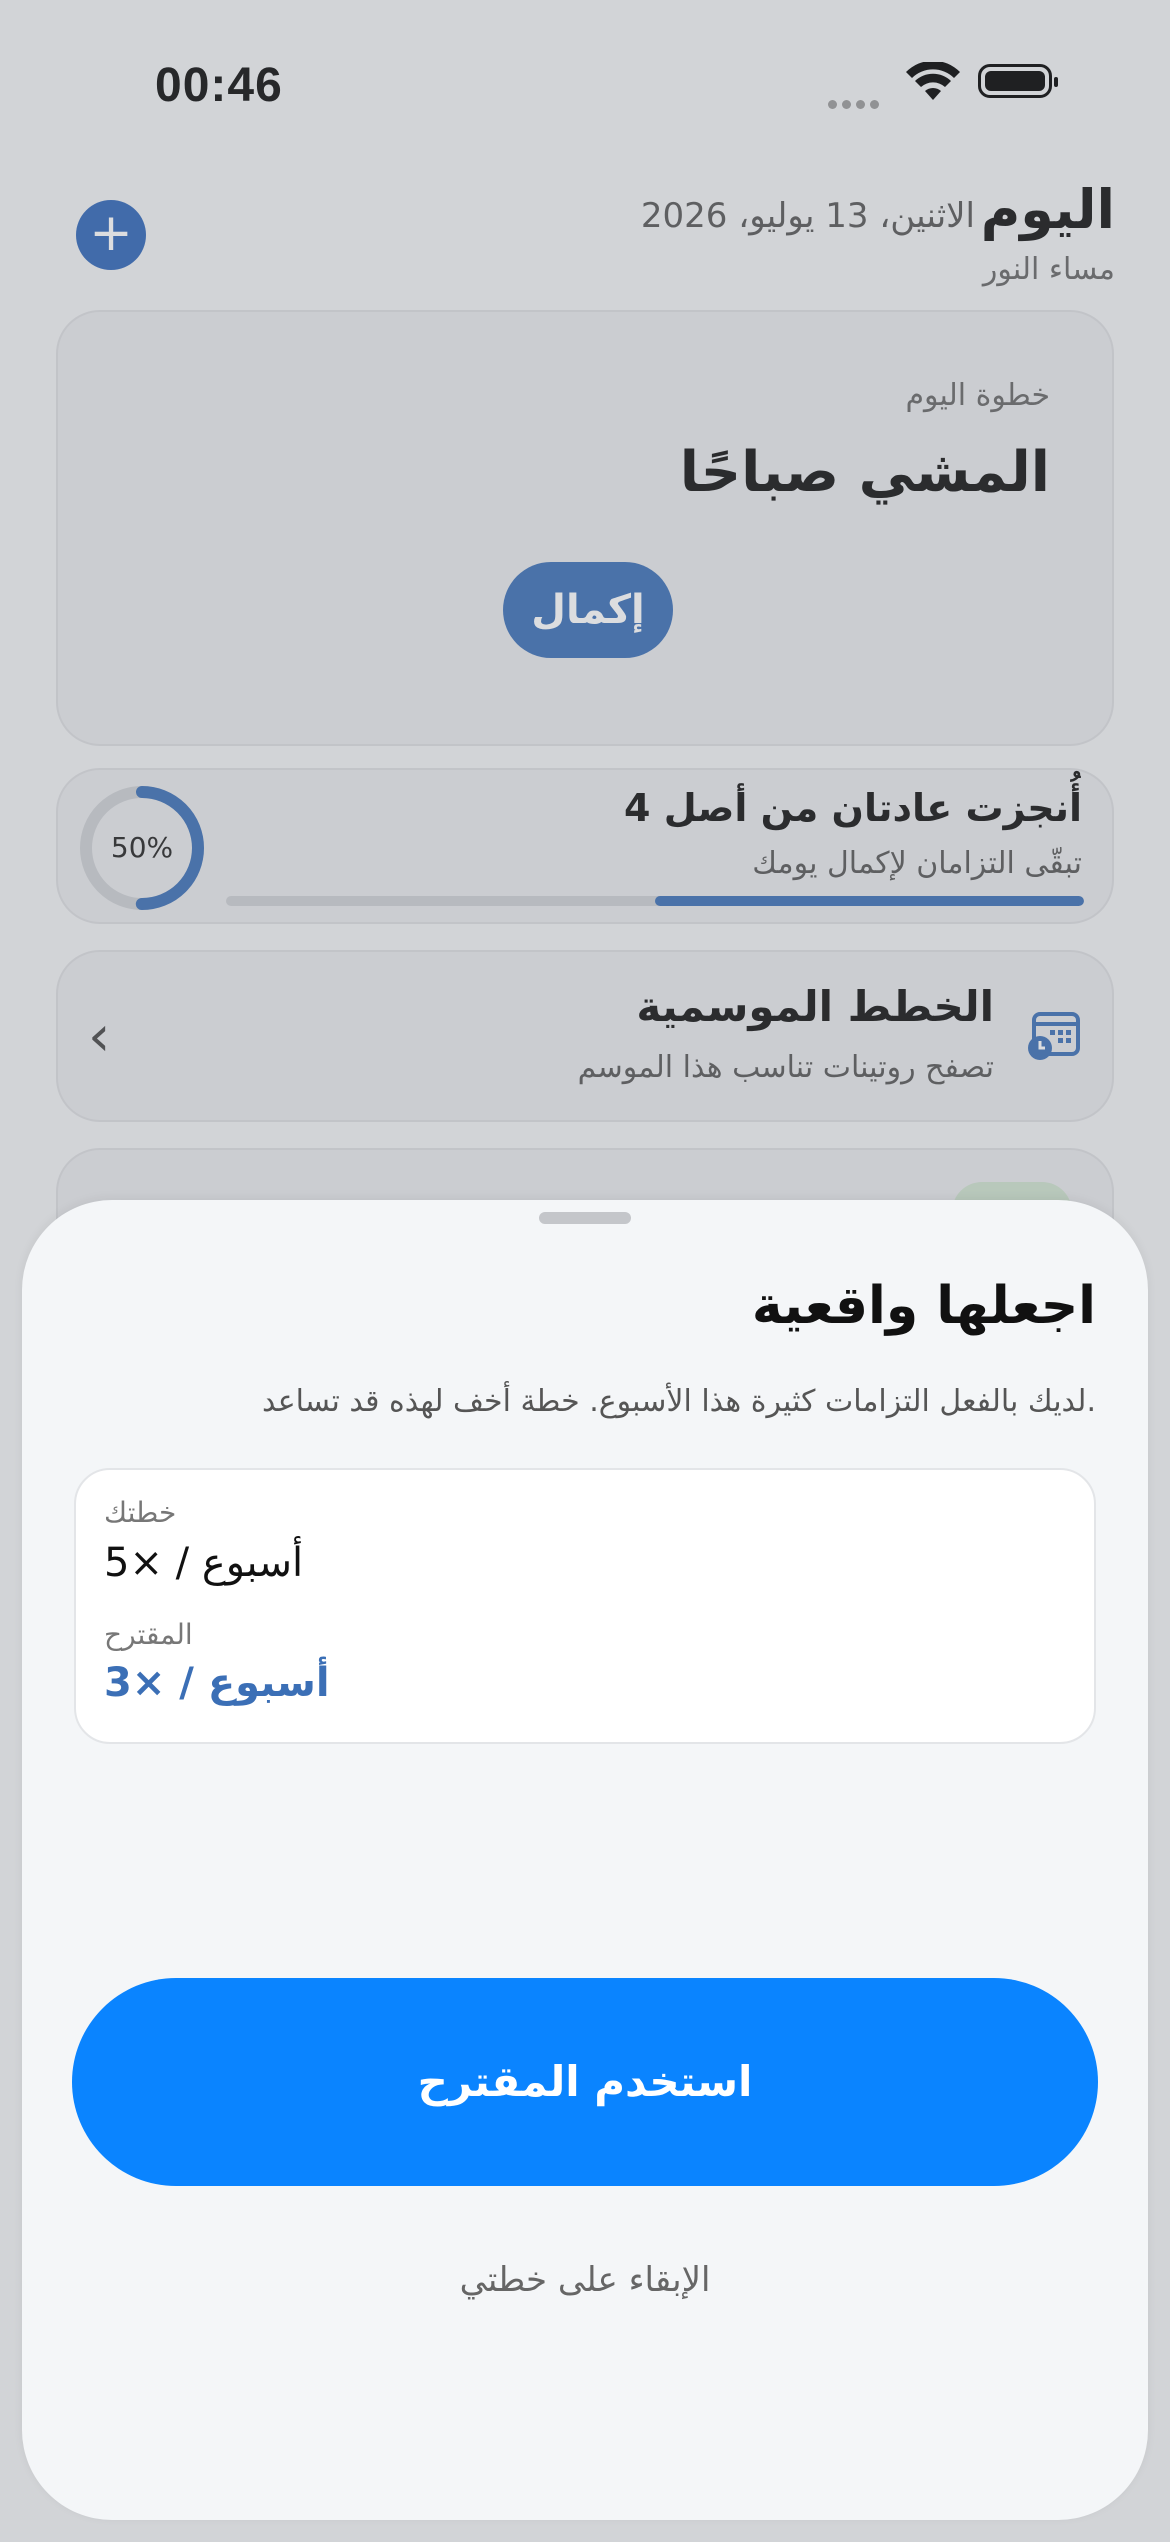 Image resolution: width=1170 pixels, height=2542 pixels. What do you see at coordinates (217, 1683) in the screenshot?
I see `suggested-value: 3× / أسبوع` at bounding box center [217, 1683].